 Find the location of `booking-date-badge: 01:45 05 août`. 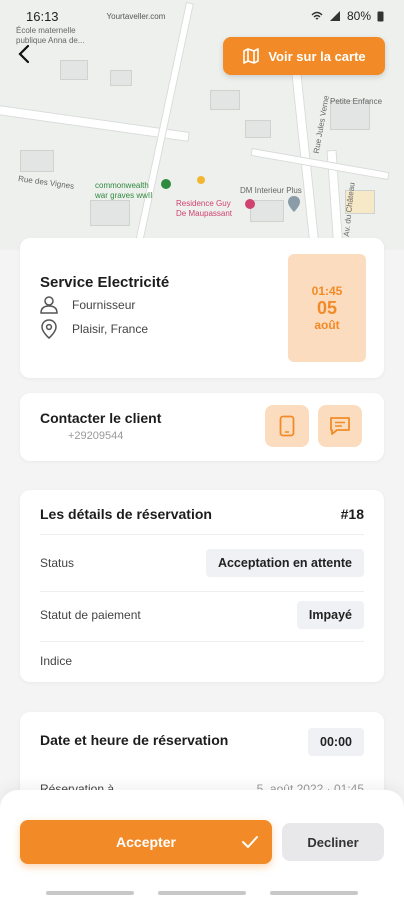

booking-date-badge: 01:45 05 août is located at coordinates (327, 308).